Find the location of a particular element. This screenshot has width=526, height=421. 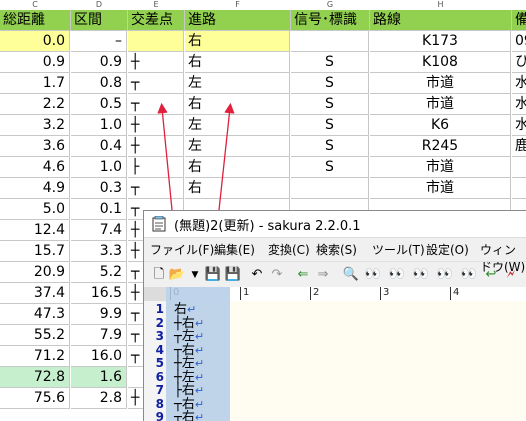

cell-interval: 2.8 is located at coordinates (99, 398).